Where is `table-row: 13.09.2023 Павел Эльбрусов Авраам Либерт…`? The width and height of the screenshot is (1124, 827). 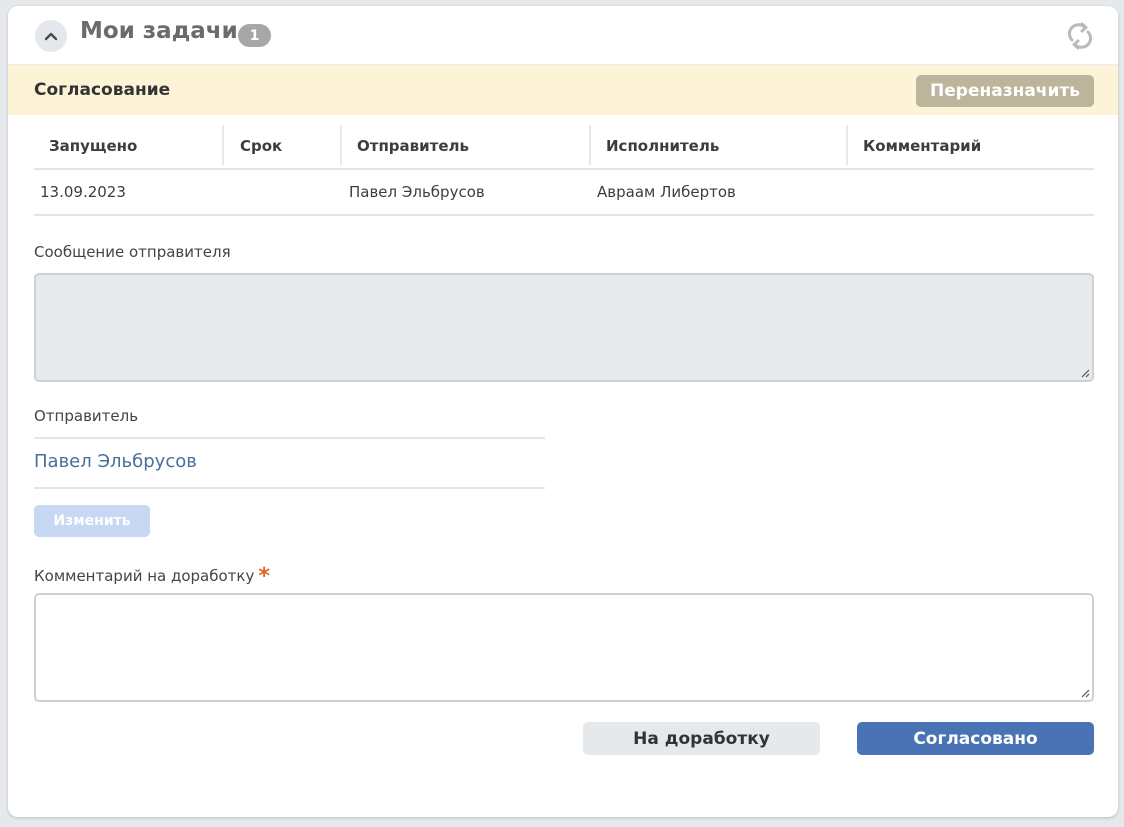
table-row: 13.09.2023 Павел Эльбрусов Авраам Либерт… is located at coordinates (564, 193).